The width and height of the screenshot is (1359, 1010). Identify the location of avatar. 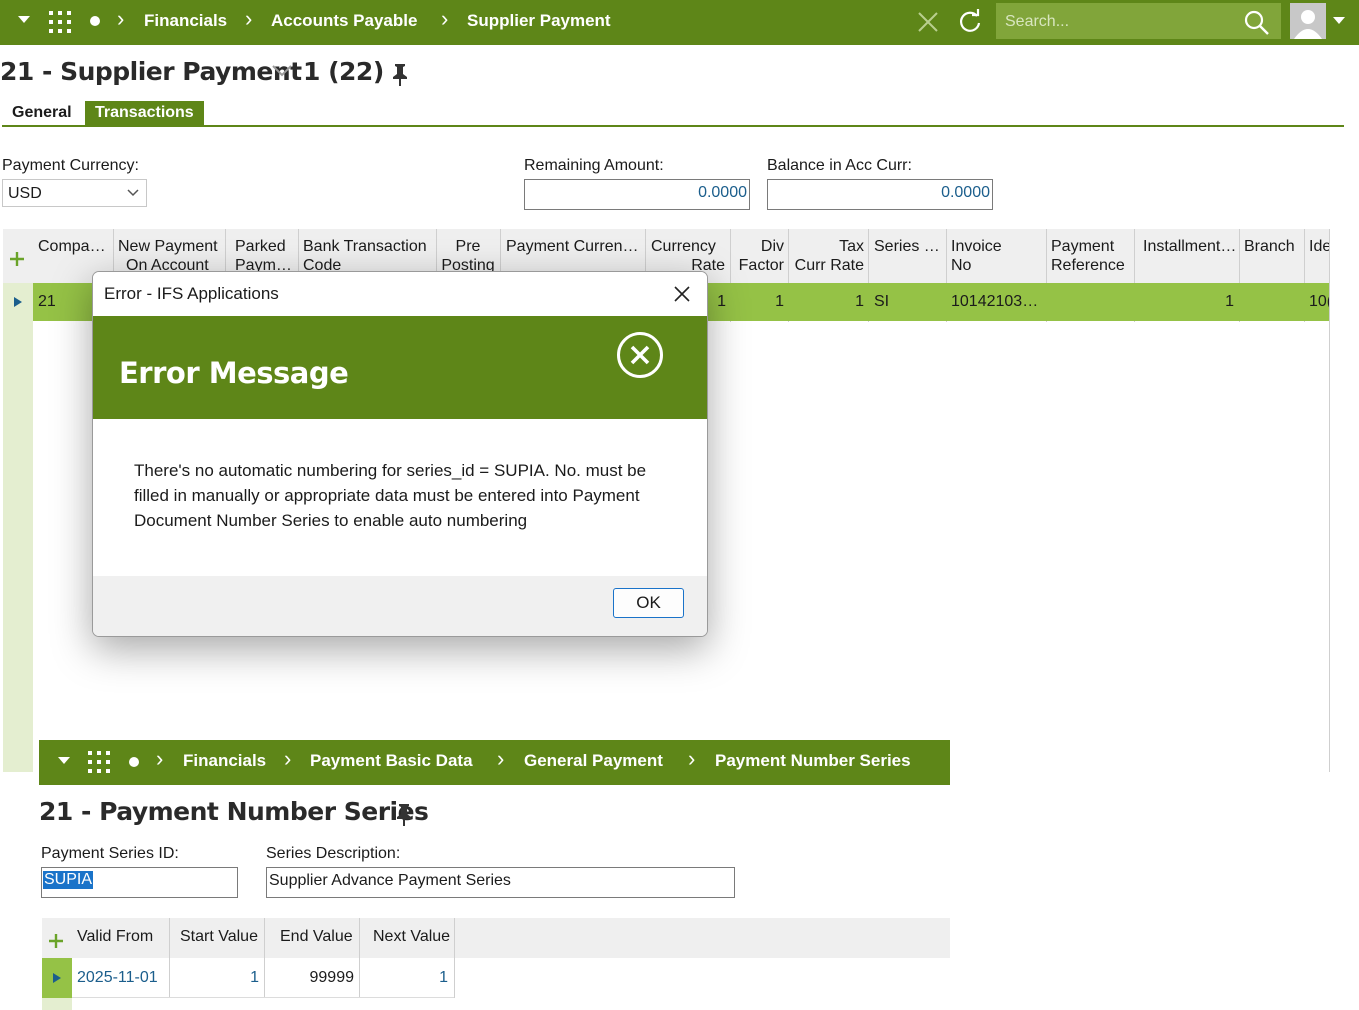
(1308, 21).